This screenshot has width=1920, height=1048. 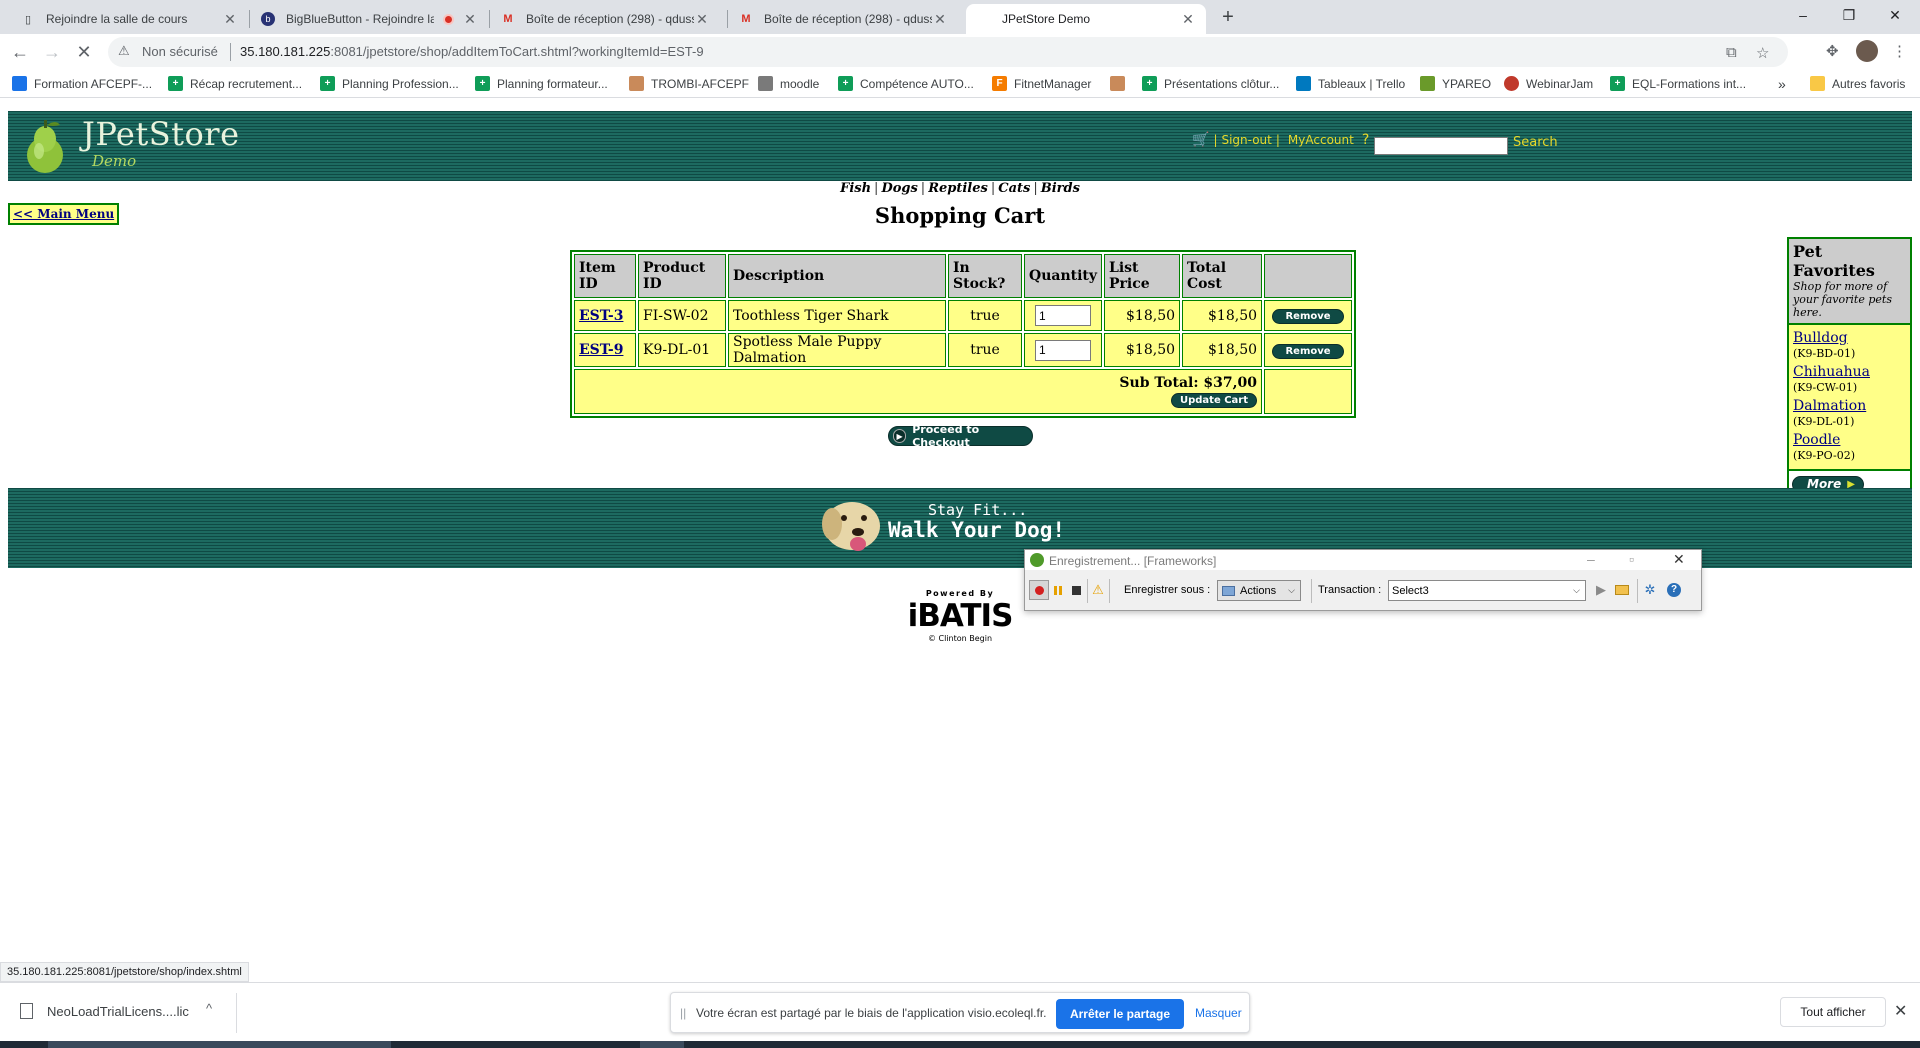 I want to click on menu-icon: ⋮, so click(x=1899, y=51).